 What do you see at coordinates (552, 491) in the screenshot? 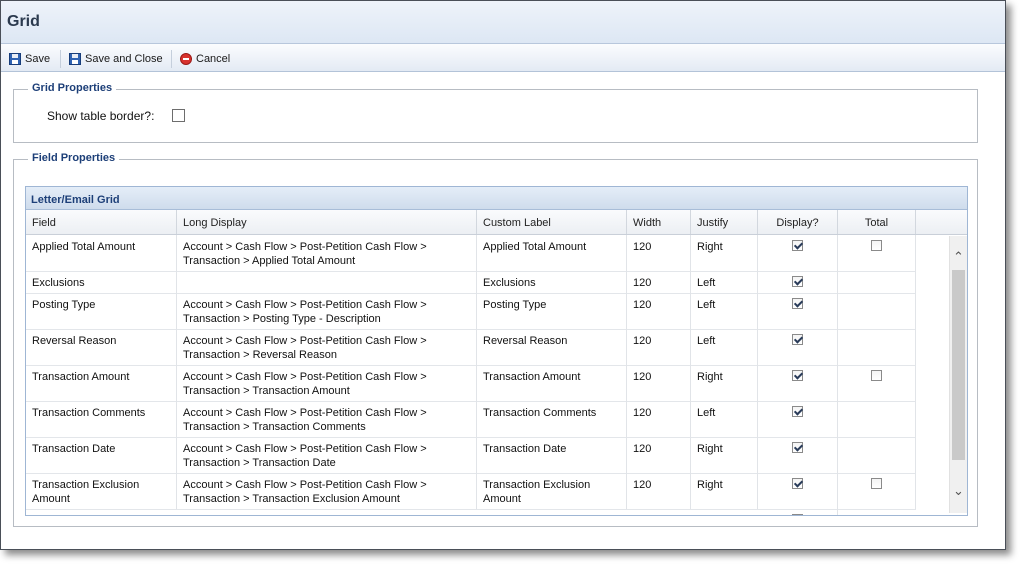
I see `cell-custom-label: Transaction Exclusion Amount` at bounding box center [552, 491].